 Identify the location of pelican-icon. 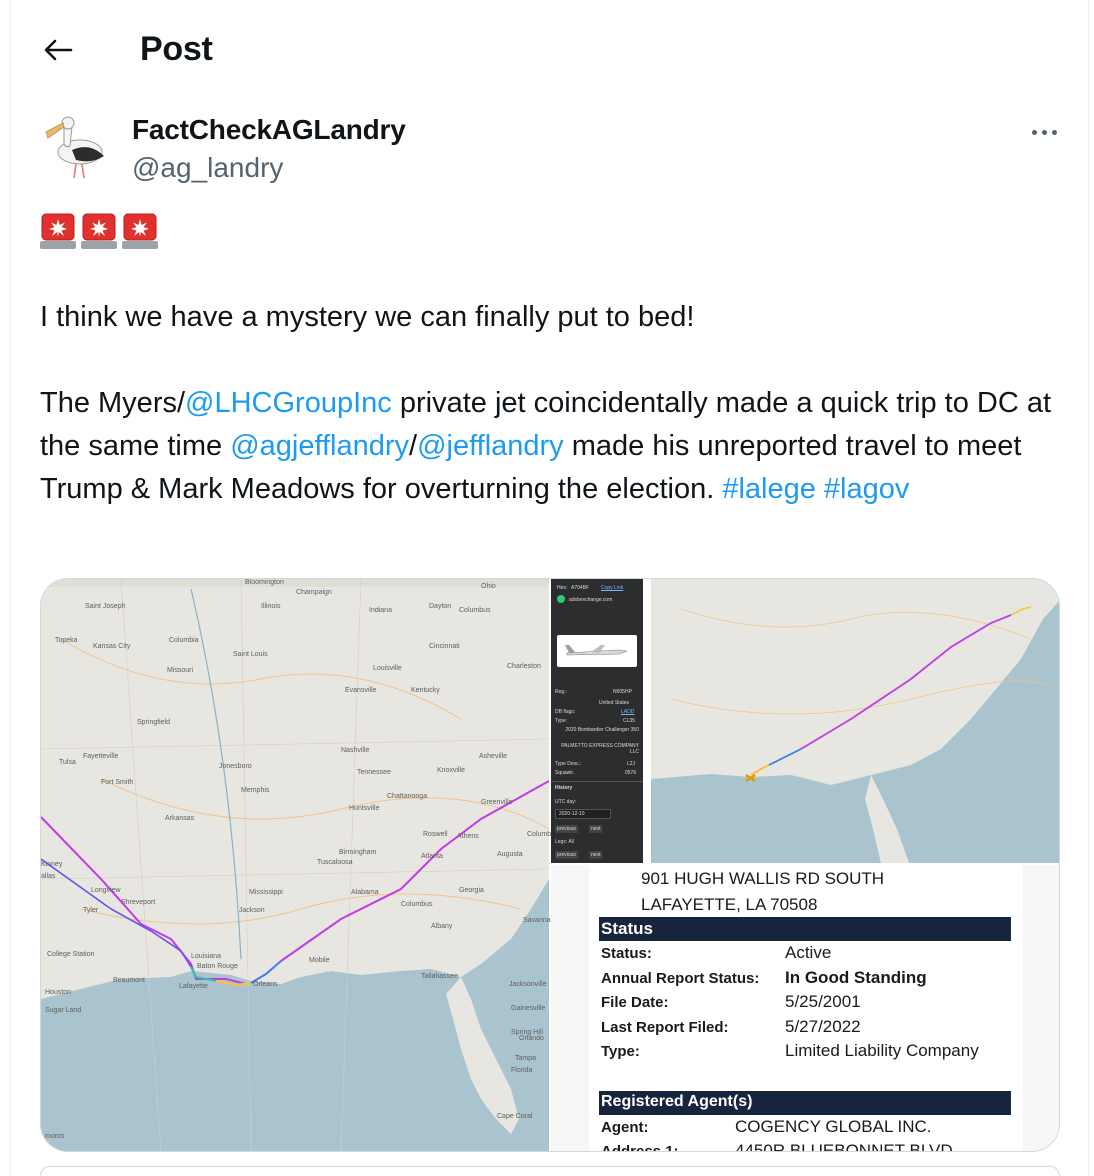
(74, 147).